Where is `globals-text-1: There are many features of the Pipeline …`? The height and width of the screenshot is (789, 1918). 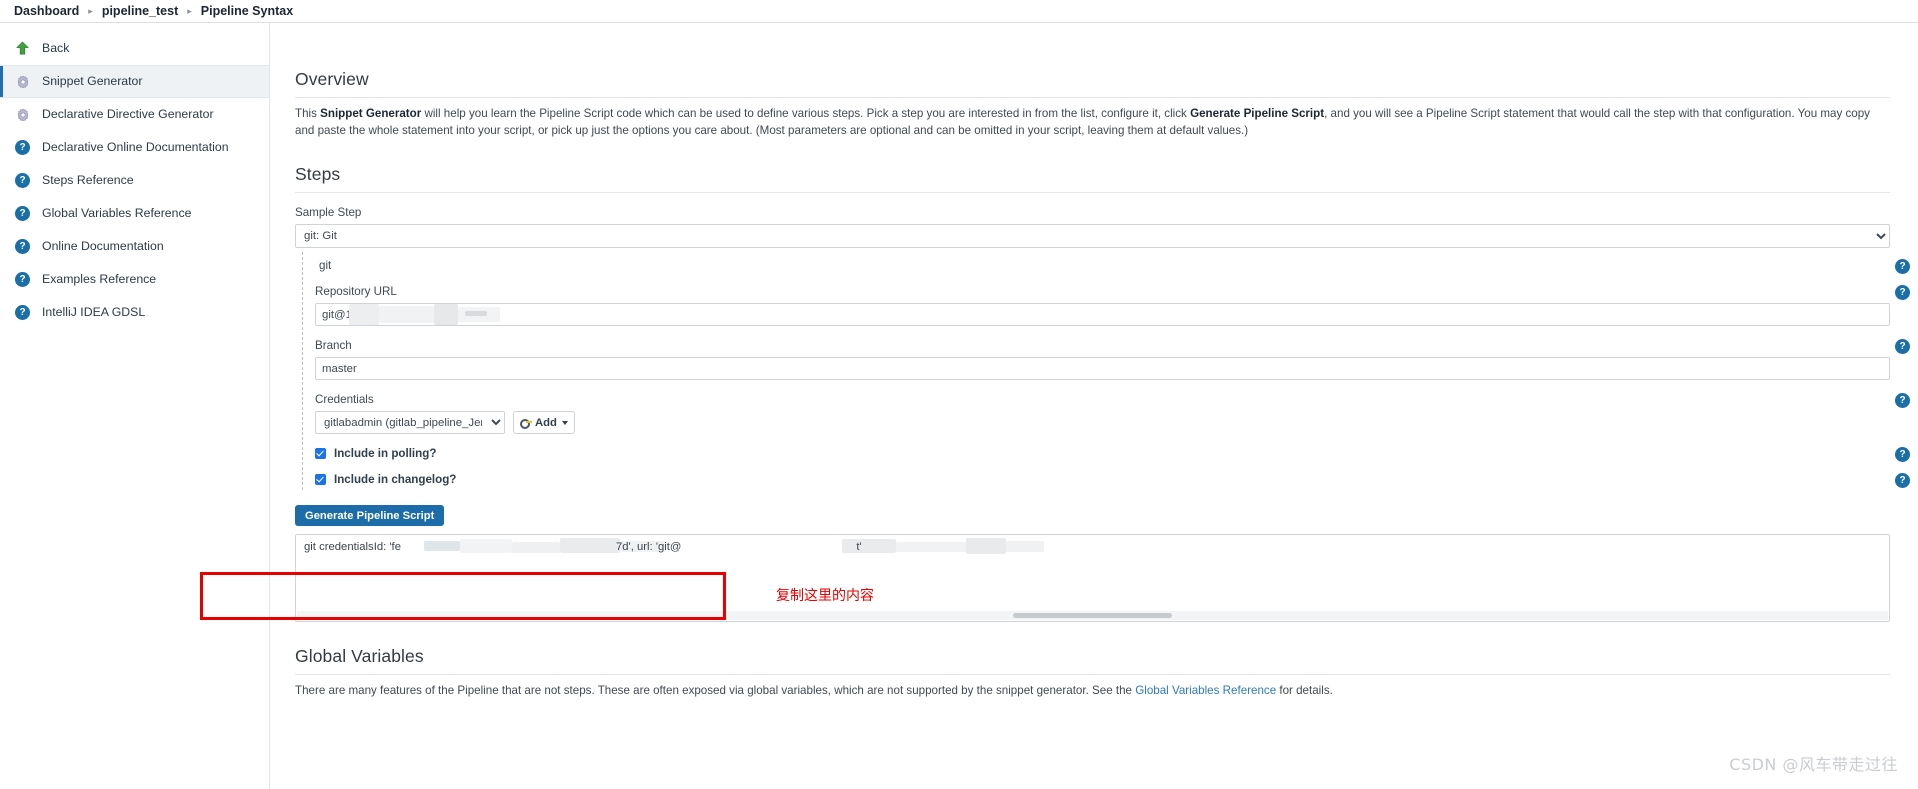 globals-text-1: There are many features of the Pipeline … is located at coordinates (715, 691).